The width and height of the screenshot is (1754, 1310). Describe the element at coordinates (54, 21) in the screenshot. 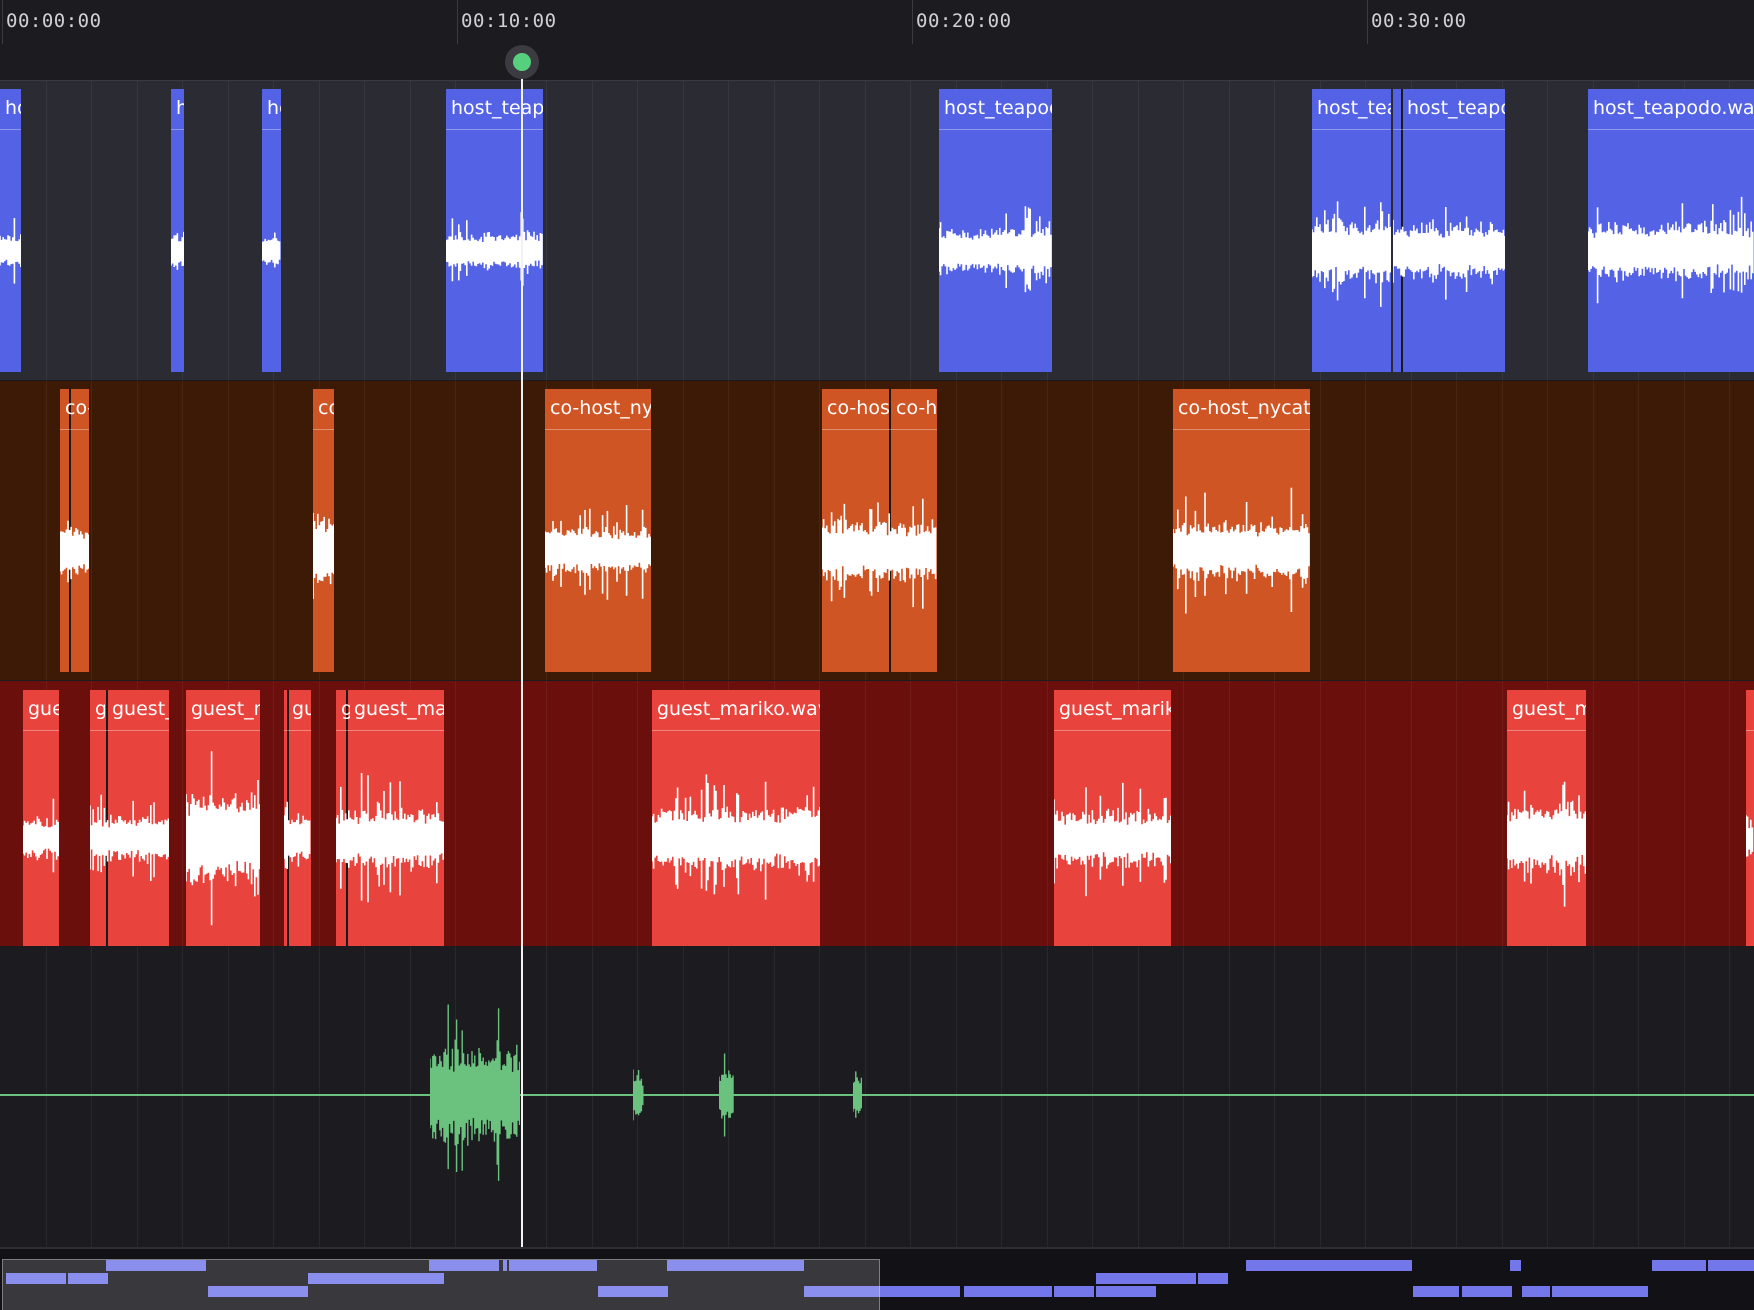

I see `ruler-label-0: 00:00:00` at that location.